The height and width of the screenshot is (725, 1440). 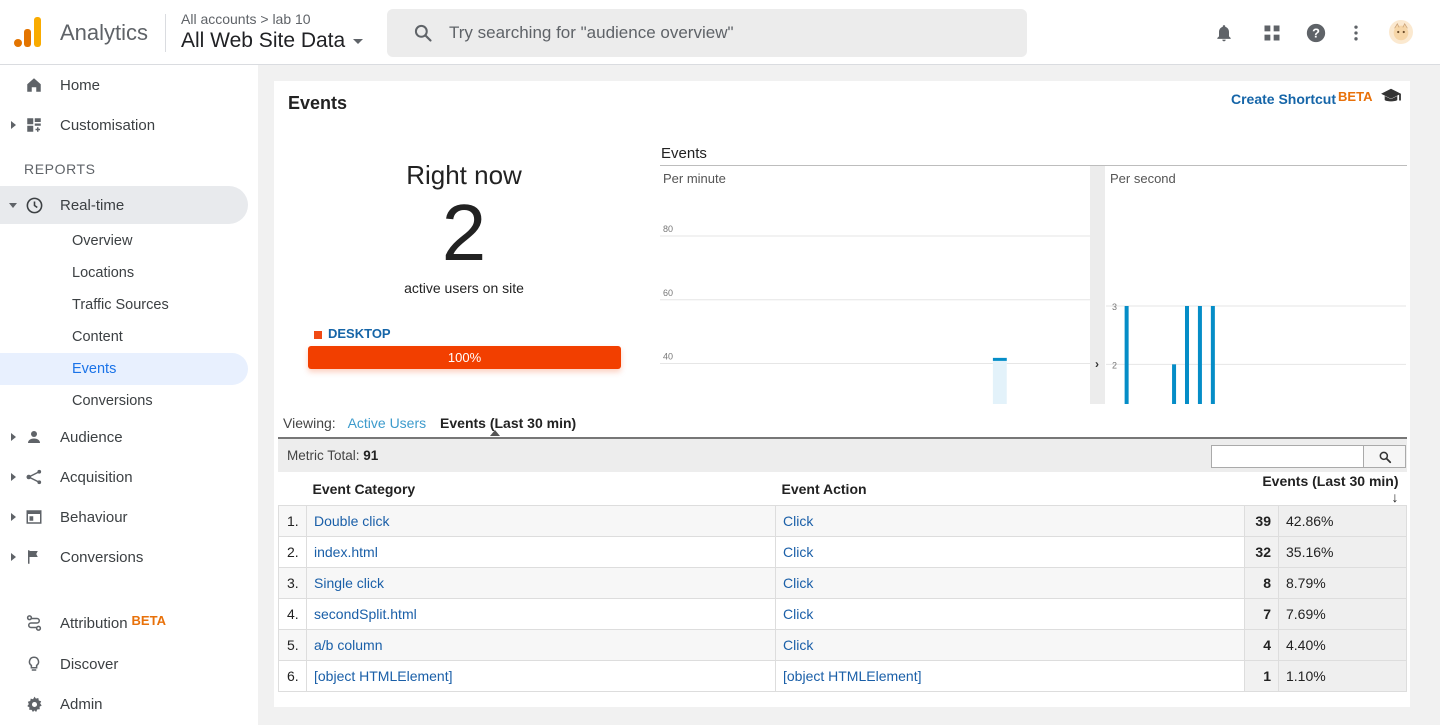 What do you see at coordinates (292, 489) in the screenshot?
I see `index-header` at bounding box center [292, 489].